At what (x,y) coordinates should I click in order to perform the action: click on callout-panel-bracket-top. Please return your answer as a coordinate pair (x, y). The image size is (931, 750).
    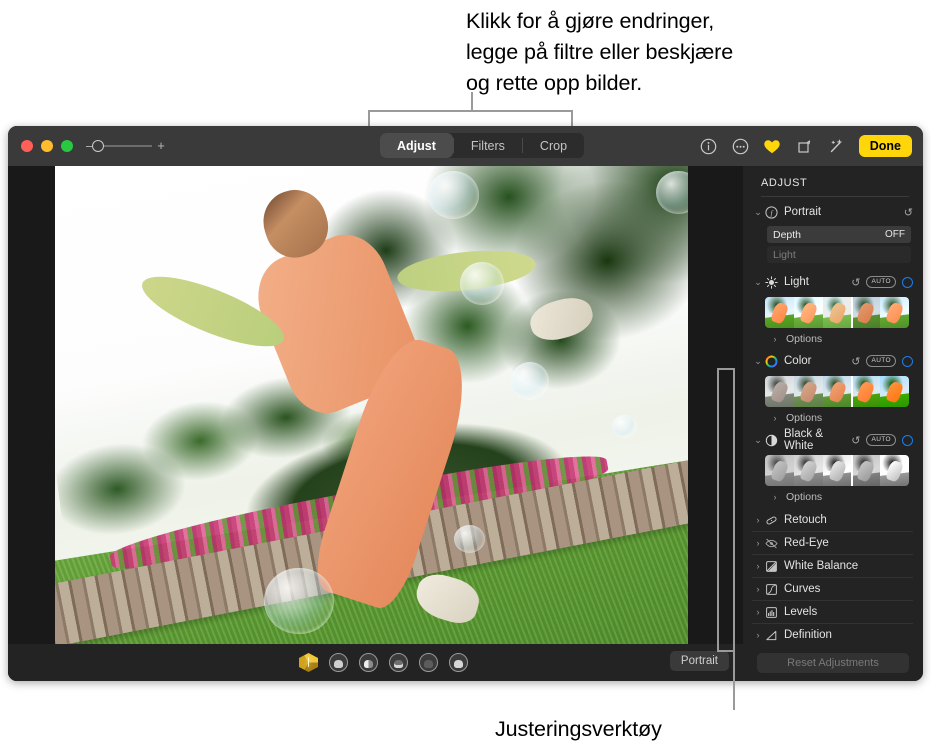
    Looking at the image, I should click on (725, 369).